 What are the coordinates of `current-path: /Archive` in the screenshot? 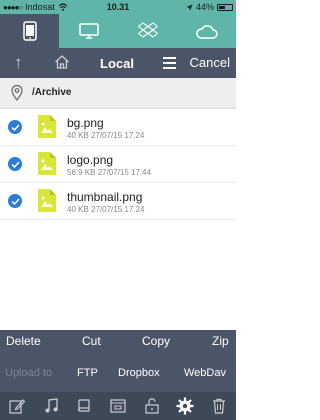 It's located at (52, 92).